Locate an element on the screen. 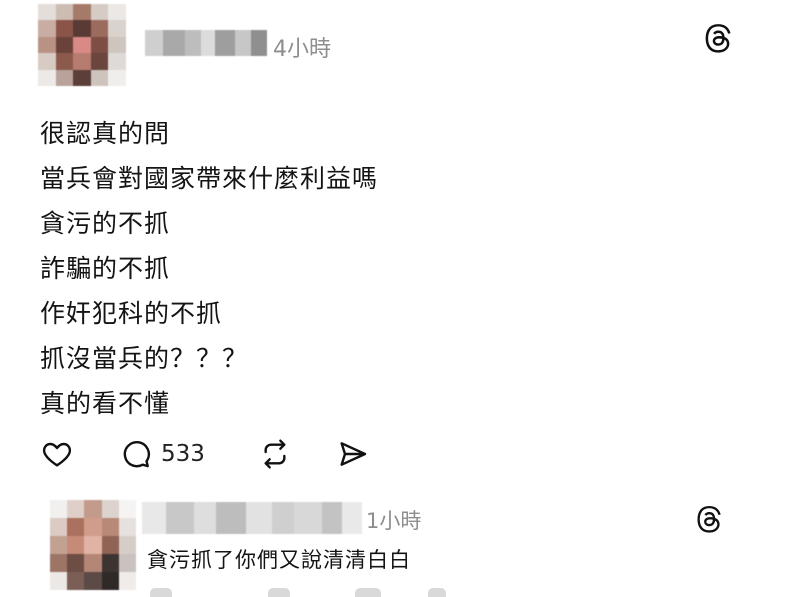 This screenshot has width=800, height=597. post-text-line: 真的看不懂 is located at coordinates (105, 403).